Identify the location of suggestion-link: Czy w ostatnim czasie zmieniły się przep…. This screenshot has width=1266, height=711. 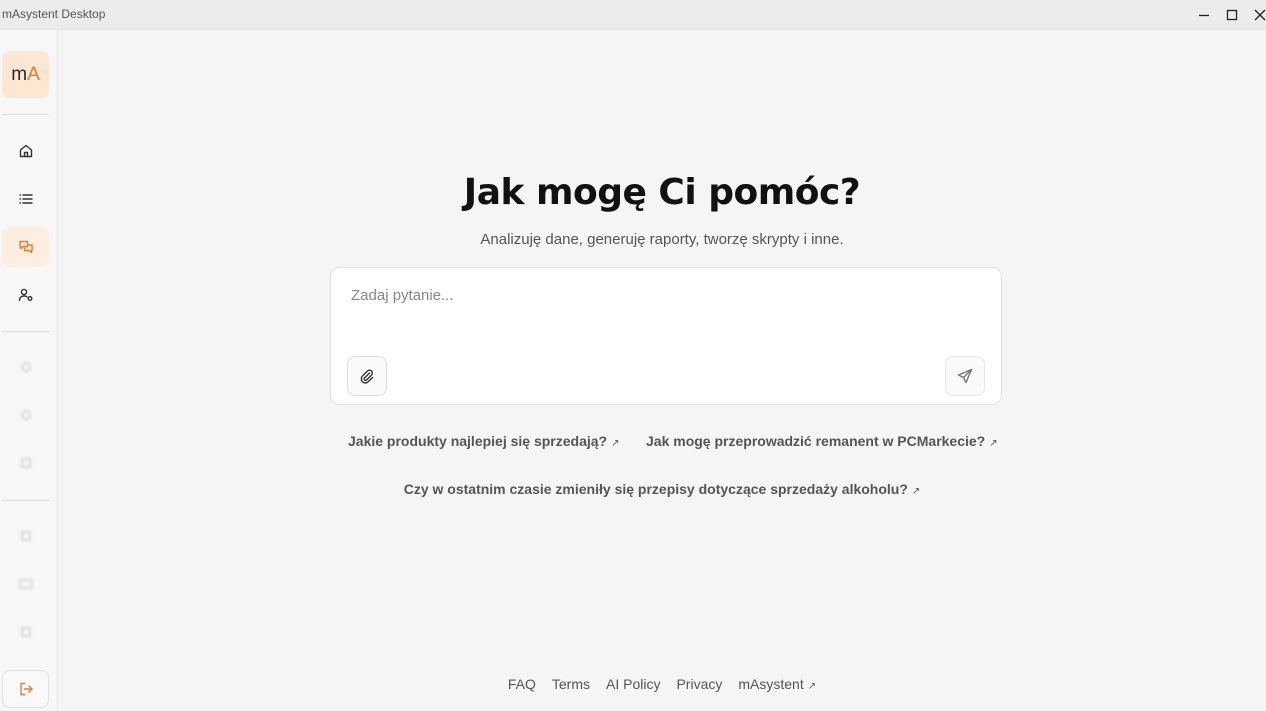
(662, 489).